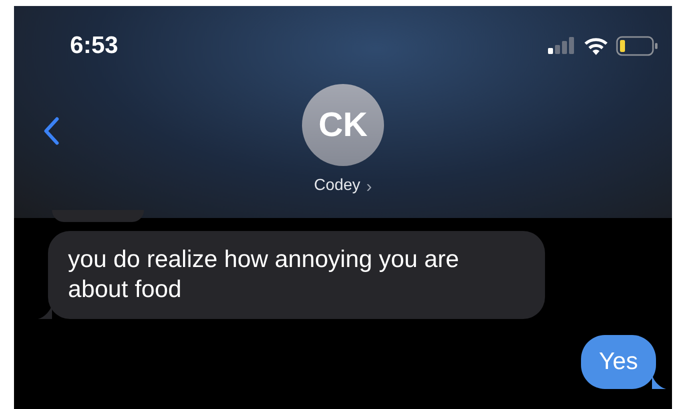 The width and height of the screenshot is (685, 409). I want to click on contact-name: Codey, so click(337, 186).